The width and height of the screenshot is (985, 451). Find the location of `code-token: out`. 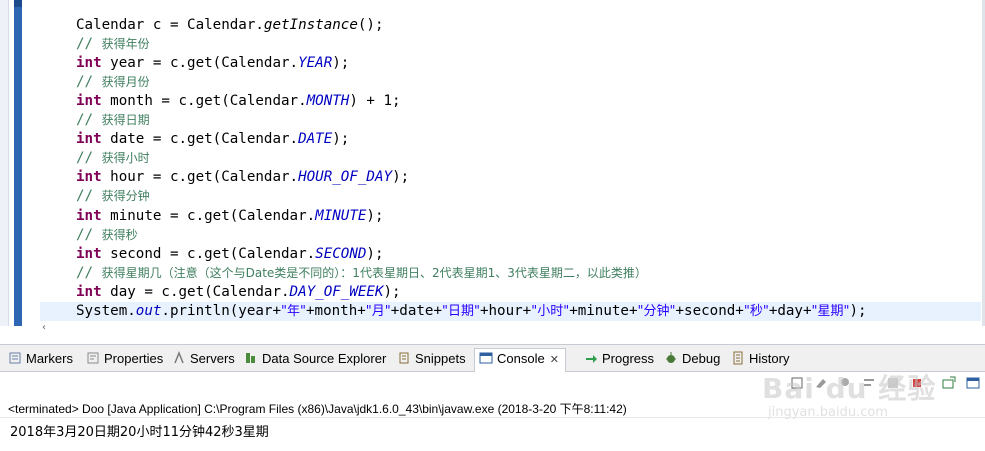

code-token: out is located at coordinates (148, 310).